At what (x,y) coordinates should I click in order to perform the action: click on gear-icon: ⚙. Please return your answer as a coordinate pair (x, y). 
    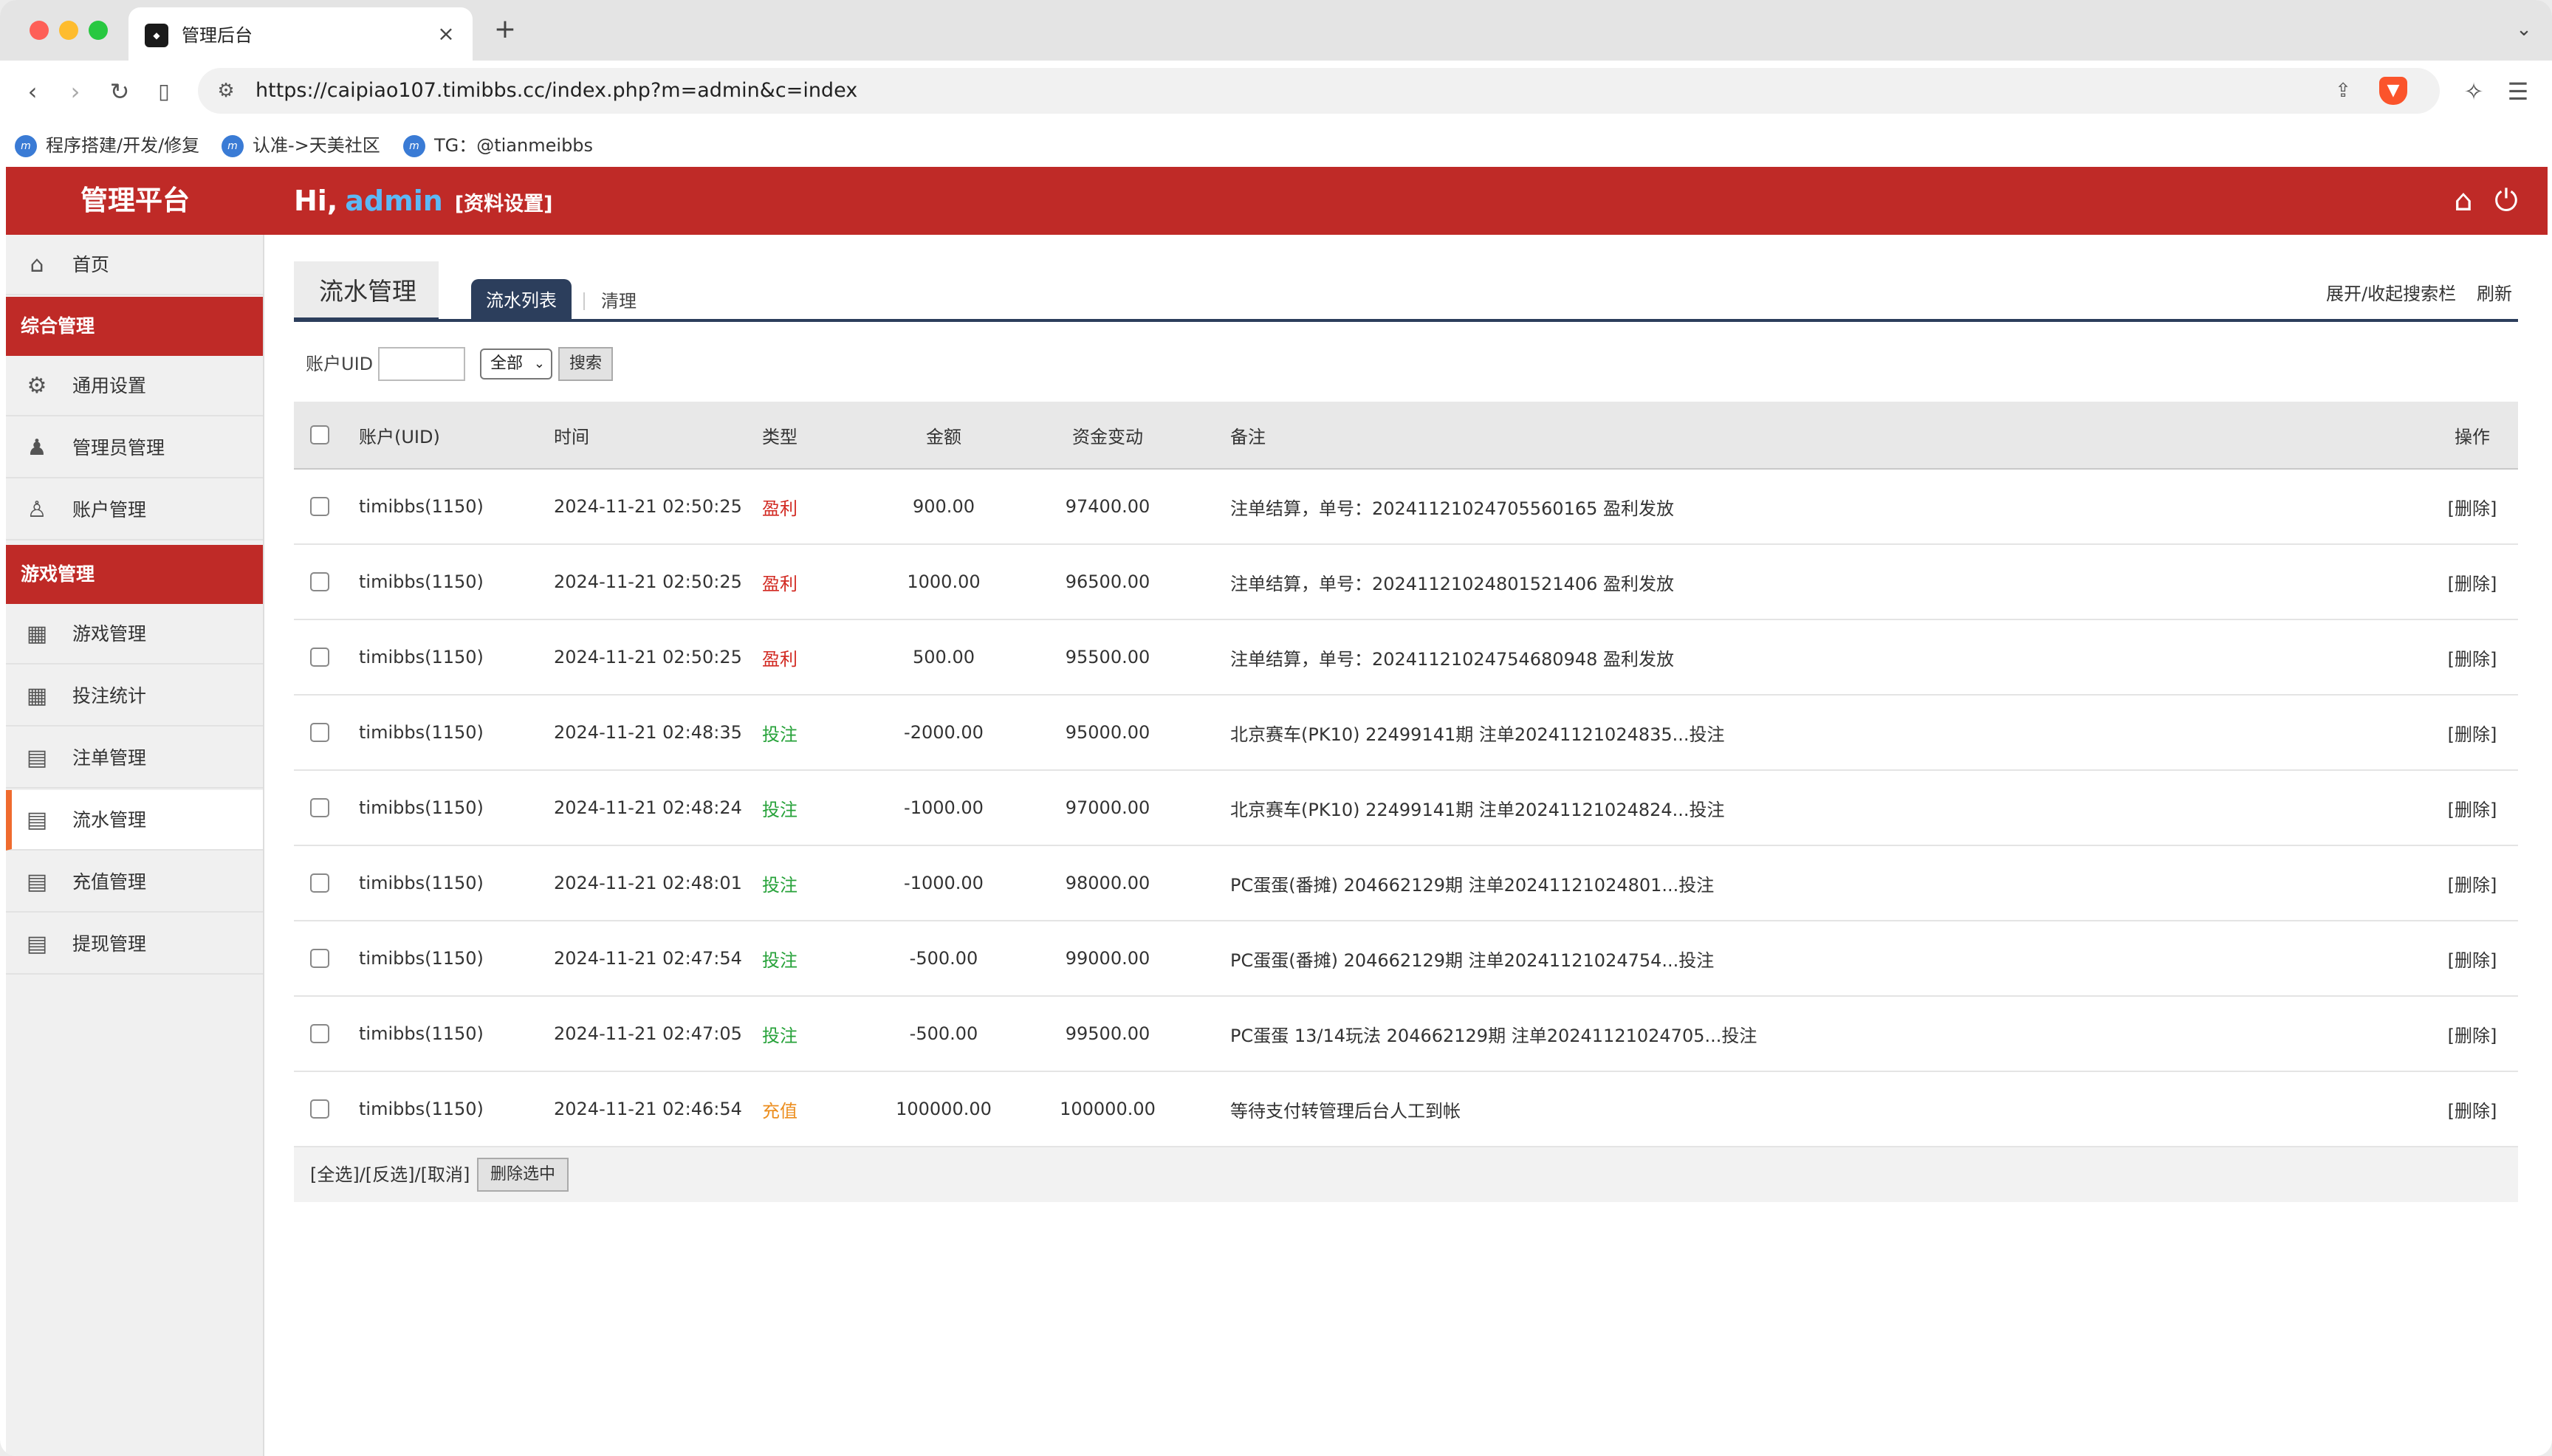
    Looking at the image, I should click on (37, 386).